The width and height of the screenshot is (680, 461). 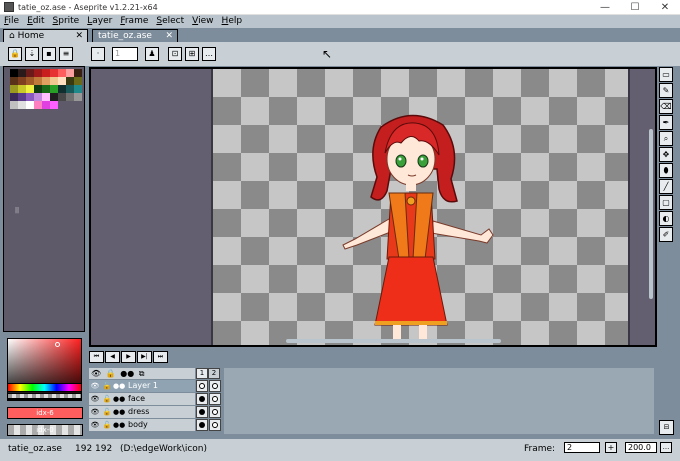 I want to click on foreground-color-button: idx-6, so click(x=45, y=413).